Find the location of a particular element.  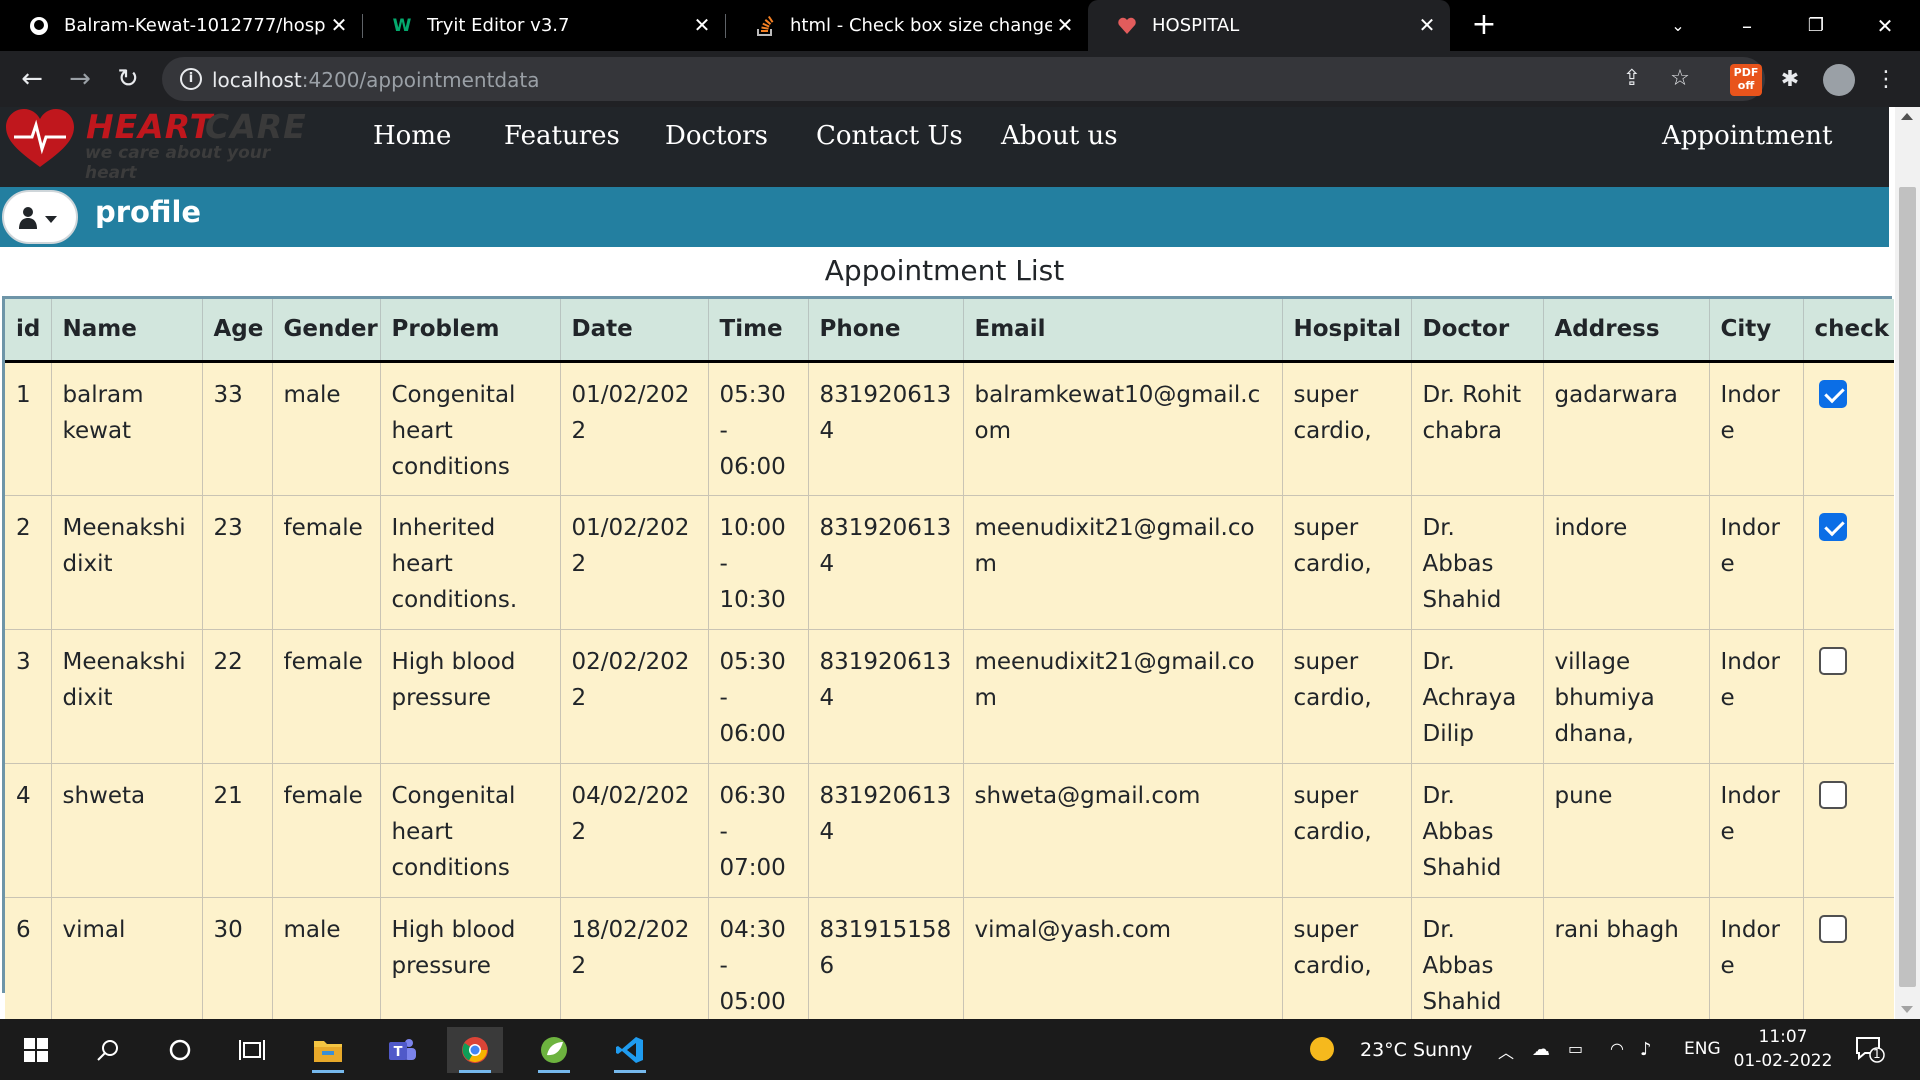

cell-age: 30 is located at coordinates (237, 958).